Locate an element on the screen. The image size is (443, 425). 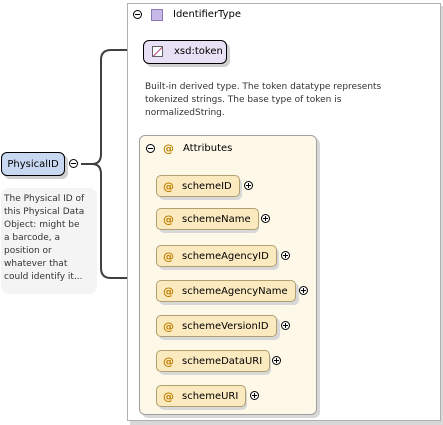
attribute-scheme-name: @ schemeName is located at coordinates (207, 219).